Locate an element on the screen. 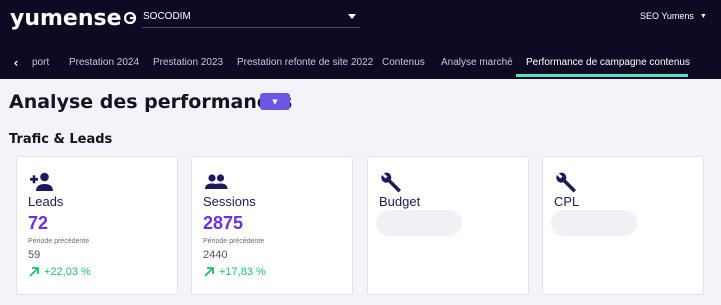 The image size is (721, 305). kpi-label: Sessions is located at coordinates (229, 201).